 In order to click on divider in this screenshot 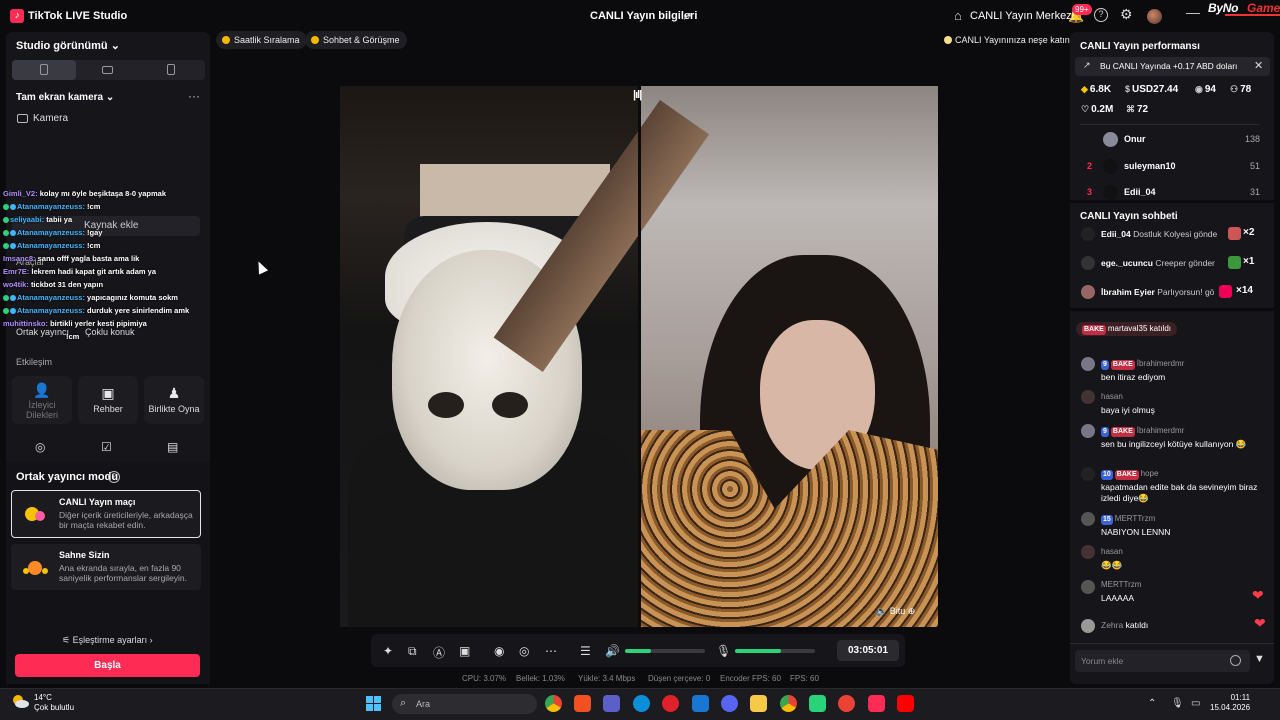, I will do `click(1170, 124)`.